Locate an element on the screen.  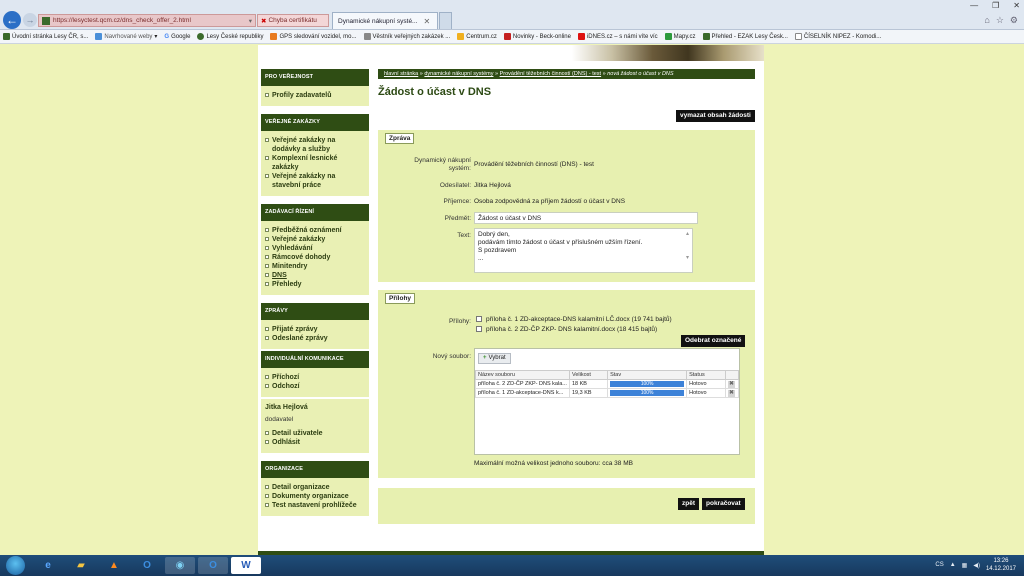
language-indicator: CS is located at coordinates (939, 565).